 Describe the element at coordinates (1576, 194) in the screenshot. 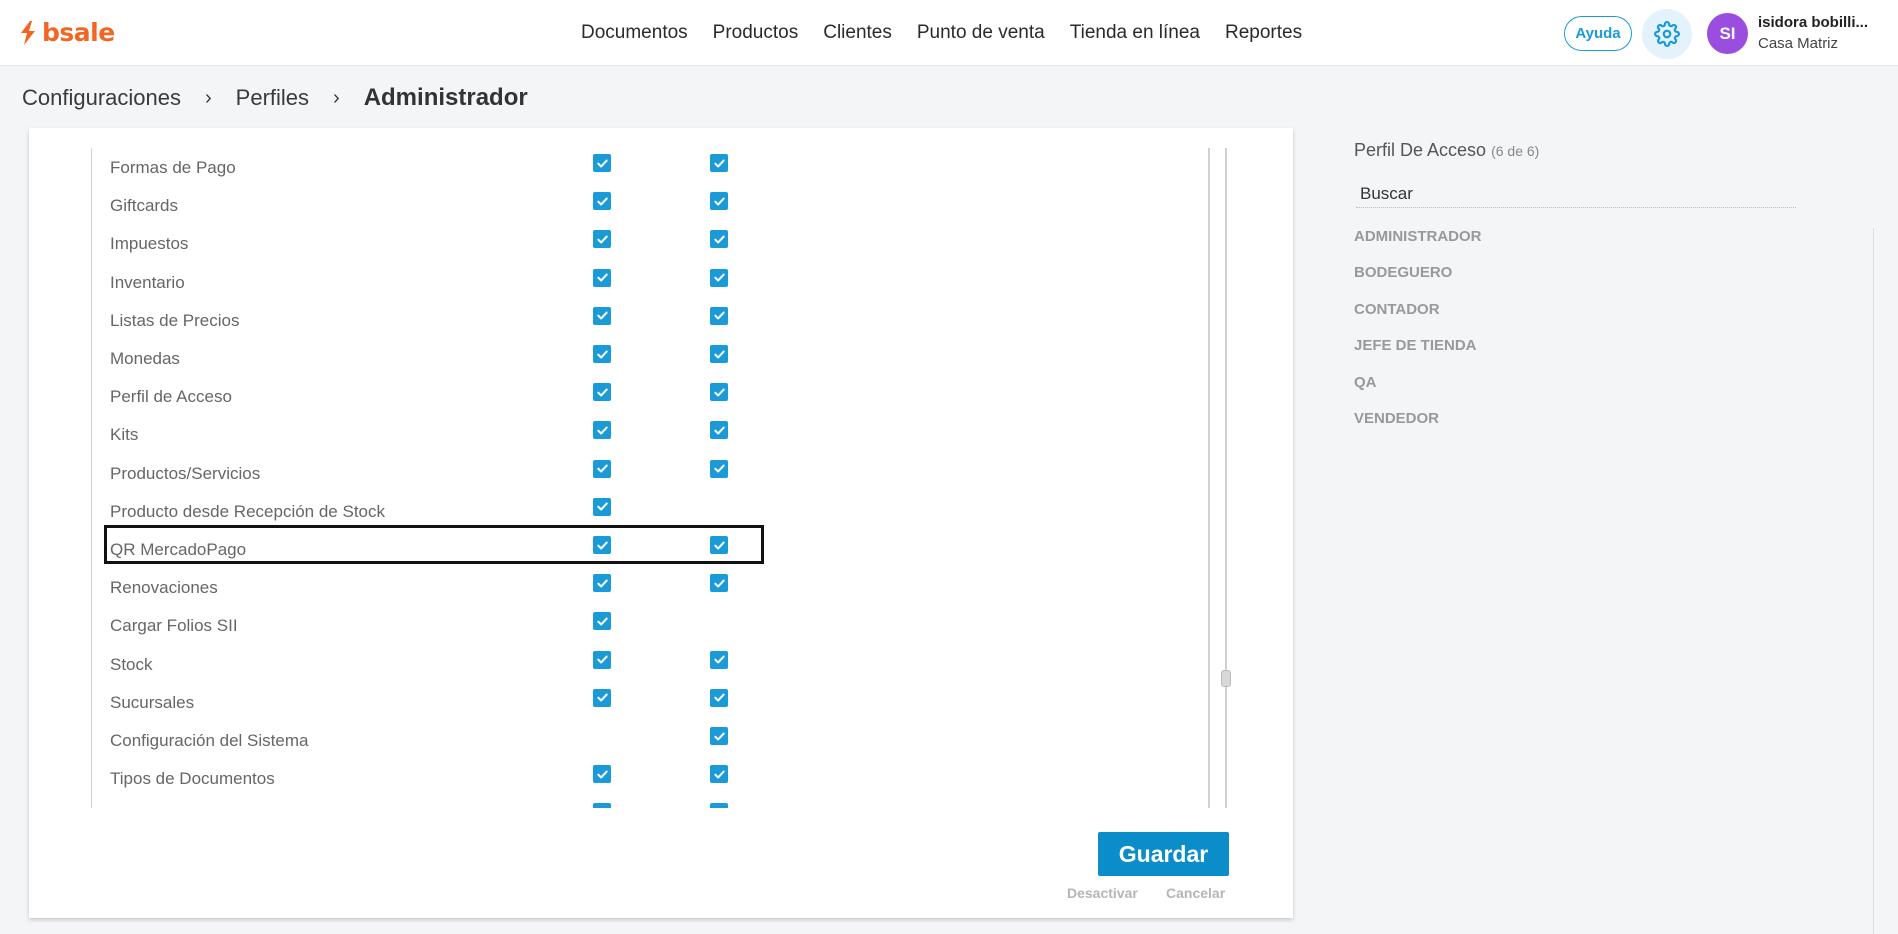

I see `profiles-search-input` at that location.